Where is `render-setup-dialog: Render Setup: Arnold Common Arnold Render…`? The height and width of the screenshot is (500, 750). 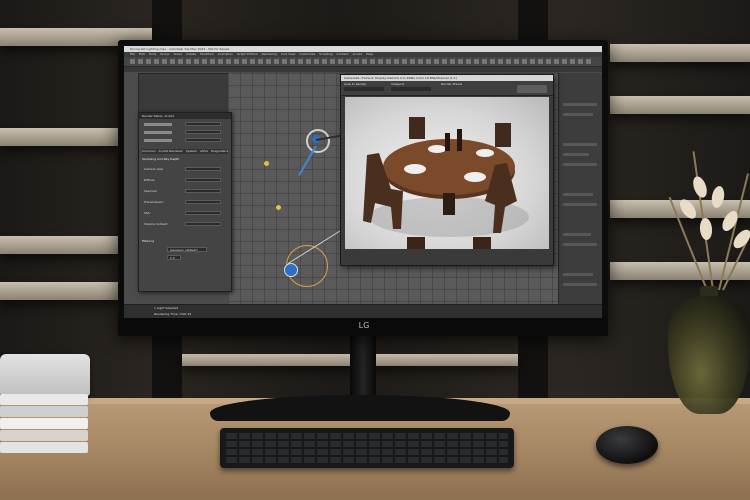
render-setup-dialog: Render Setup: Arnold Common Arnold Render… is located at coordinates (185, 202).